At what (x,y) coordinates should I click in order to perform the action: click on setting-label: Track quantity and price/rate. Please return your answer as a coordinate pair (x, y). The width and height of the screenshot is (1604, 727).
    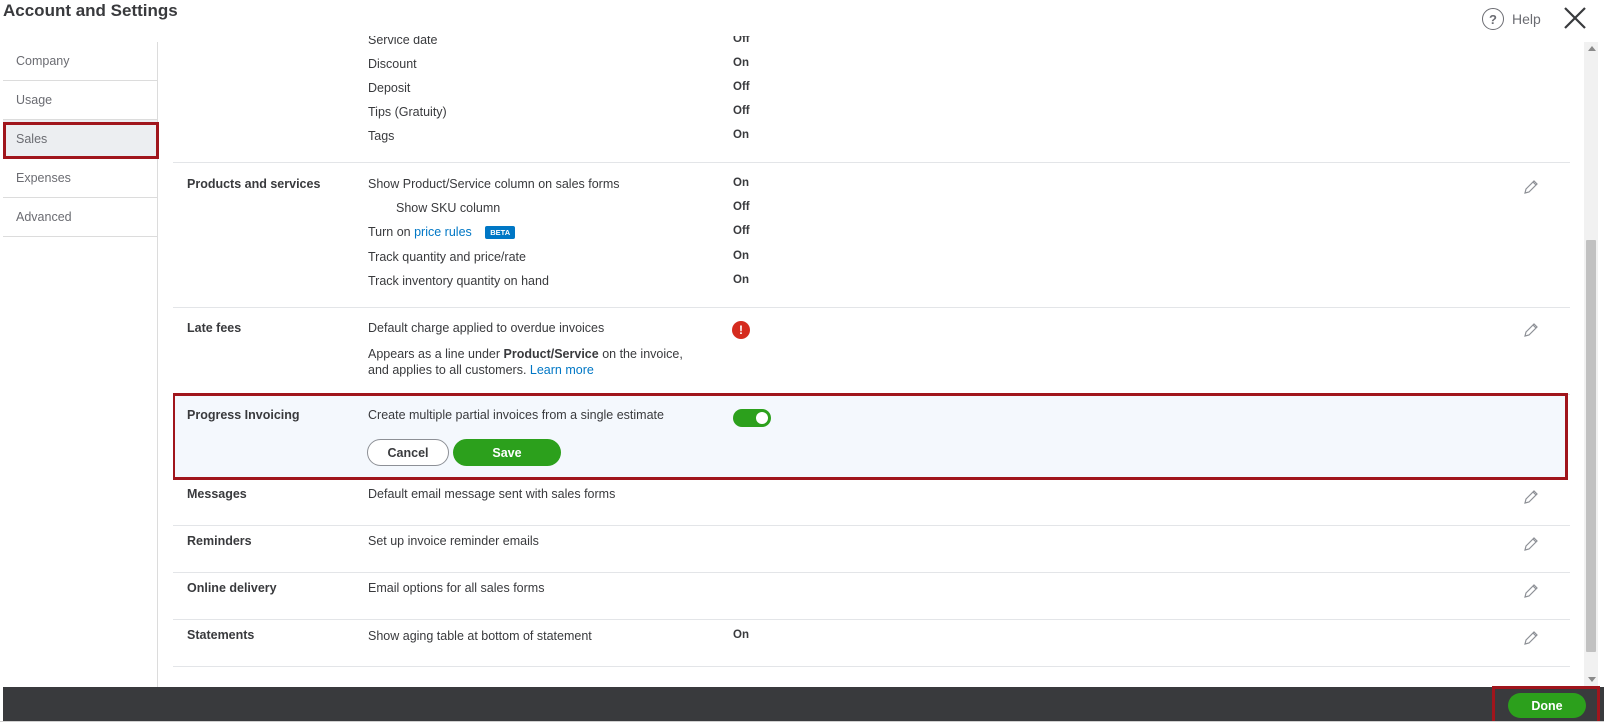
    Looking at the image, I should click on (447, 257).